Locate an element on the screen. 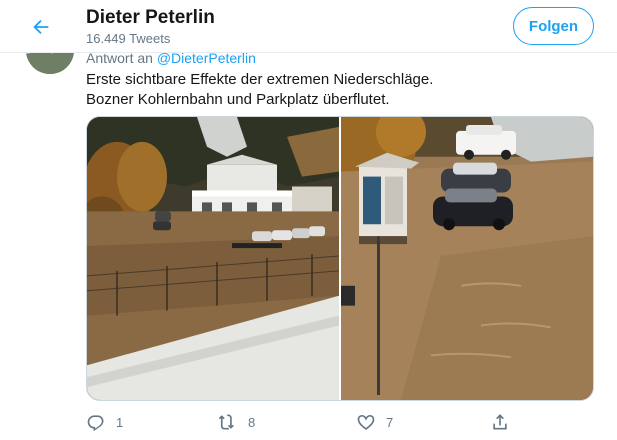 The image size is (617, 440). reply-button: 1 is located at coordinates (104, 422).